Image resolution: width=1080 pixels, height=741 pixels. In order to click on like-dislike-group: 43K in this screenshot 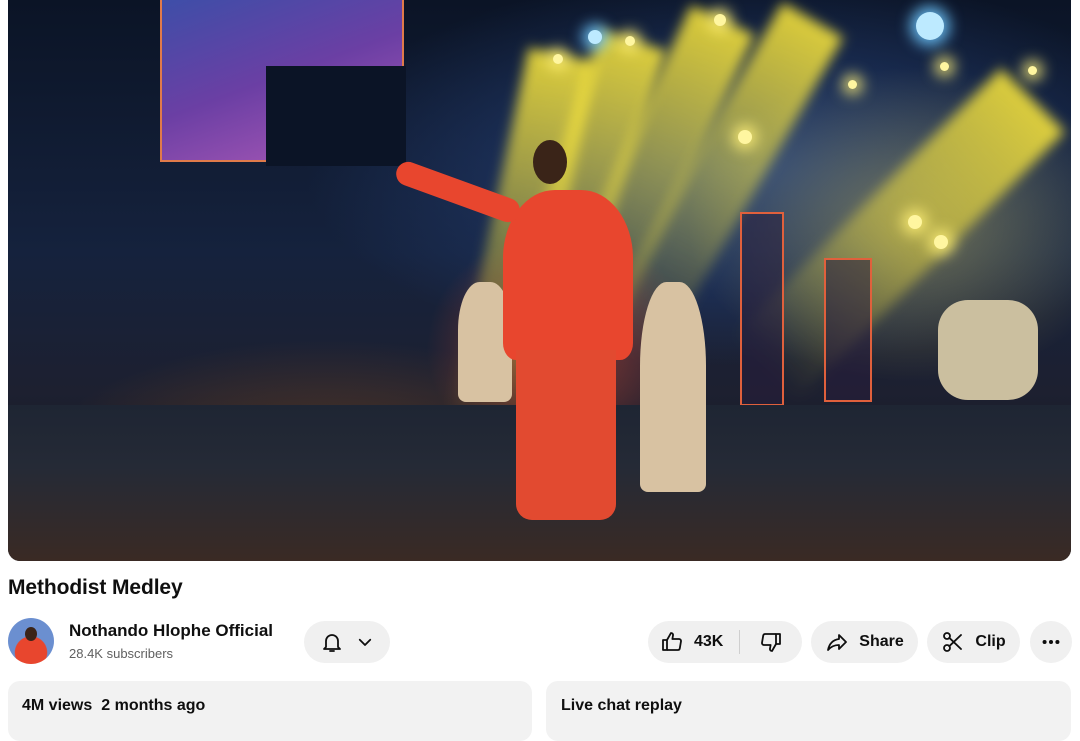, I will do `click(725, 642)`.